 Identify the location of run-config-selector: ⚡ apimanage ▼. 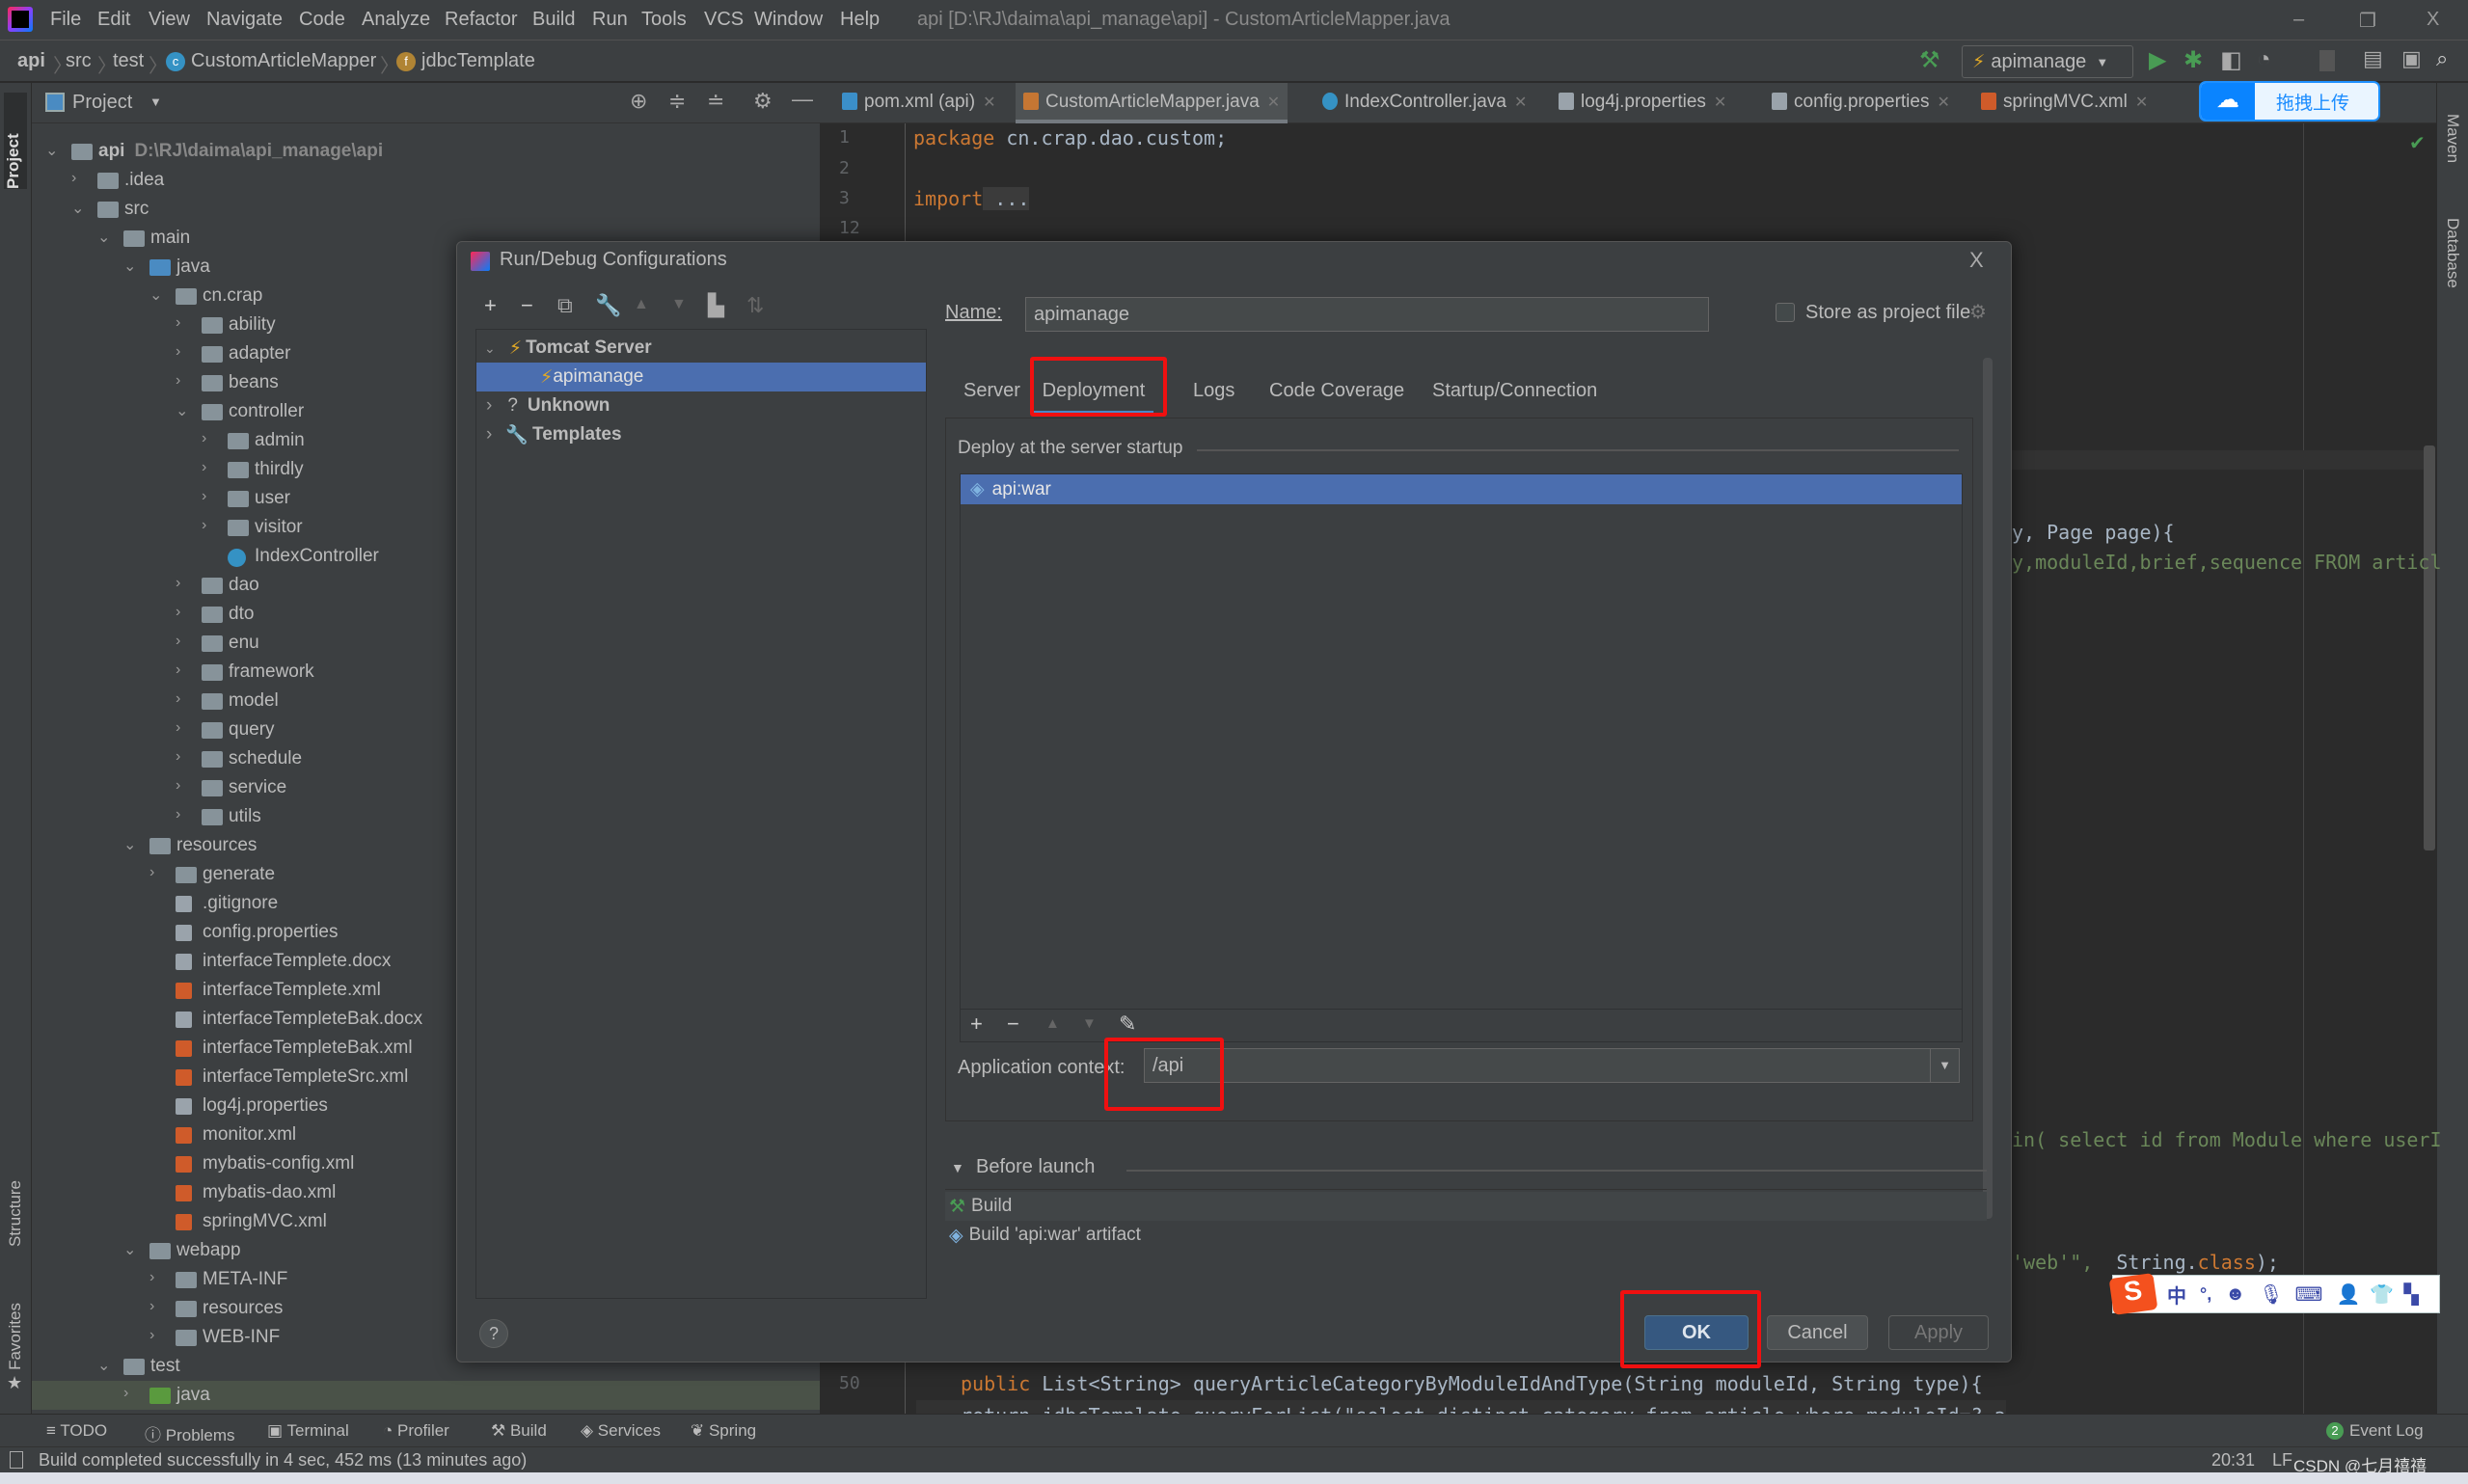
(2047, 61).